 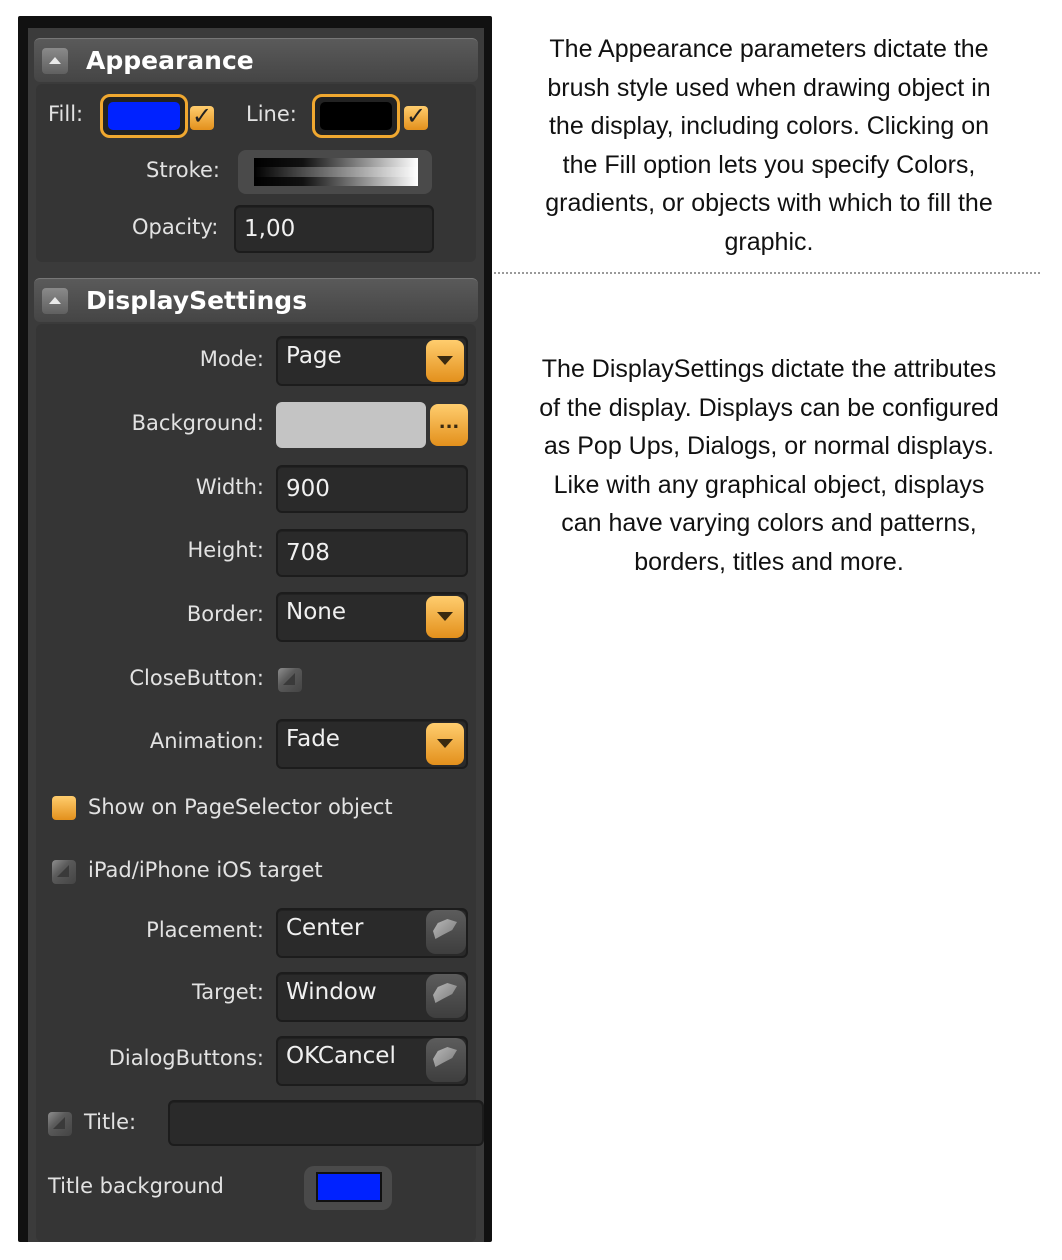 I want to click on fill-color-swatch, so click(x=144, y=116).